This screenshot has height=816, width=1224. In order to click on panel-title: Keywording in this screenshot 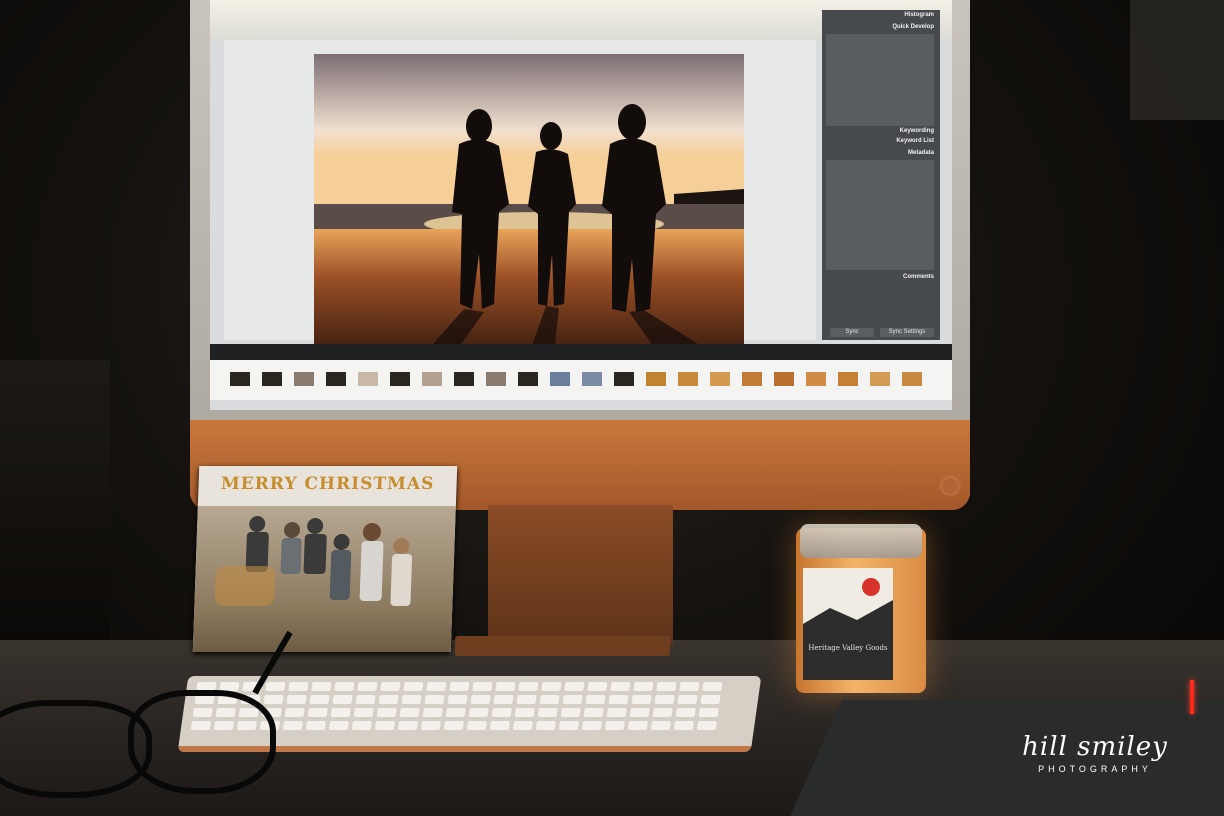, I will do `click(917, 131)`.